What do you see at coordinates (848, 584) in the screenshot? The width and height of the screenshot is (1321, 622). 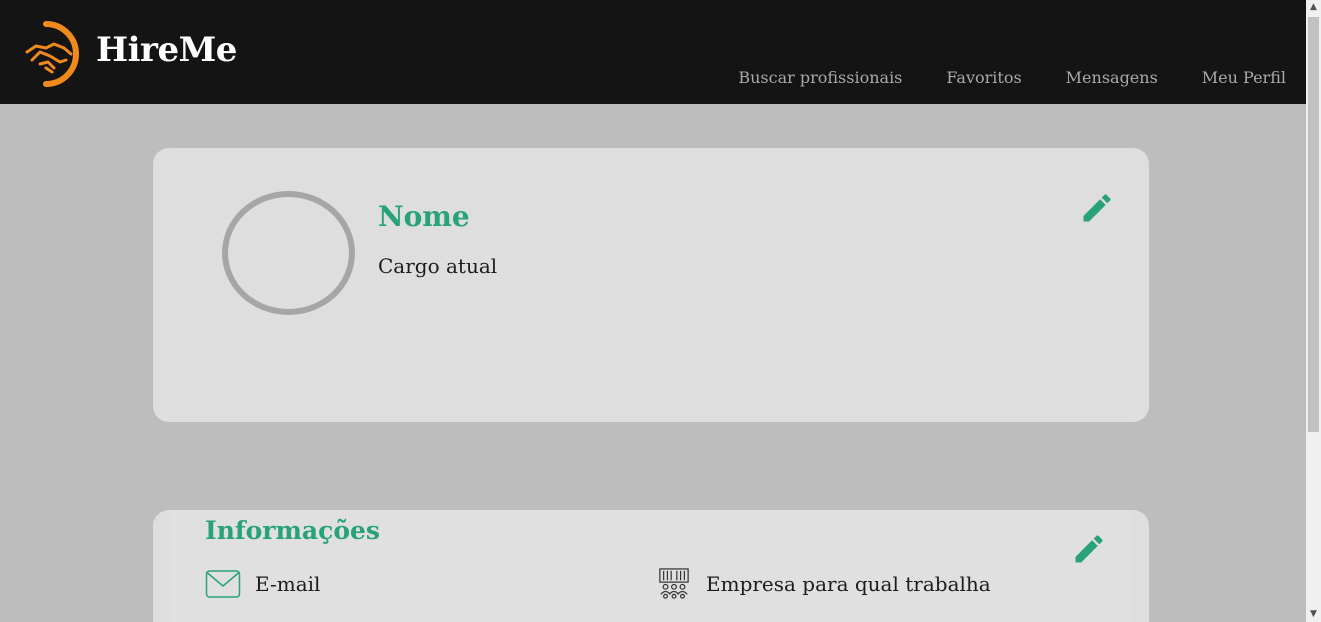 I see `company-label: Empresa para qual trabalha` at bounding box center [848, 584].